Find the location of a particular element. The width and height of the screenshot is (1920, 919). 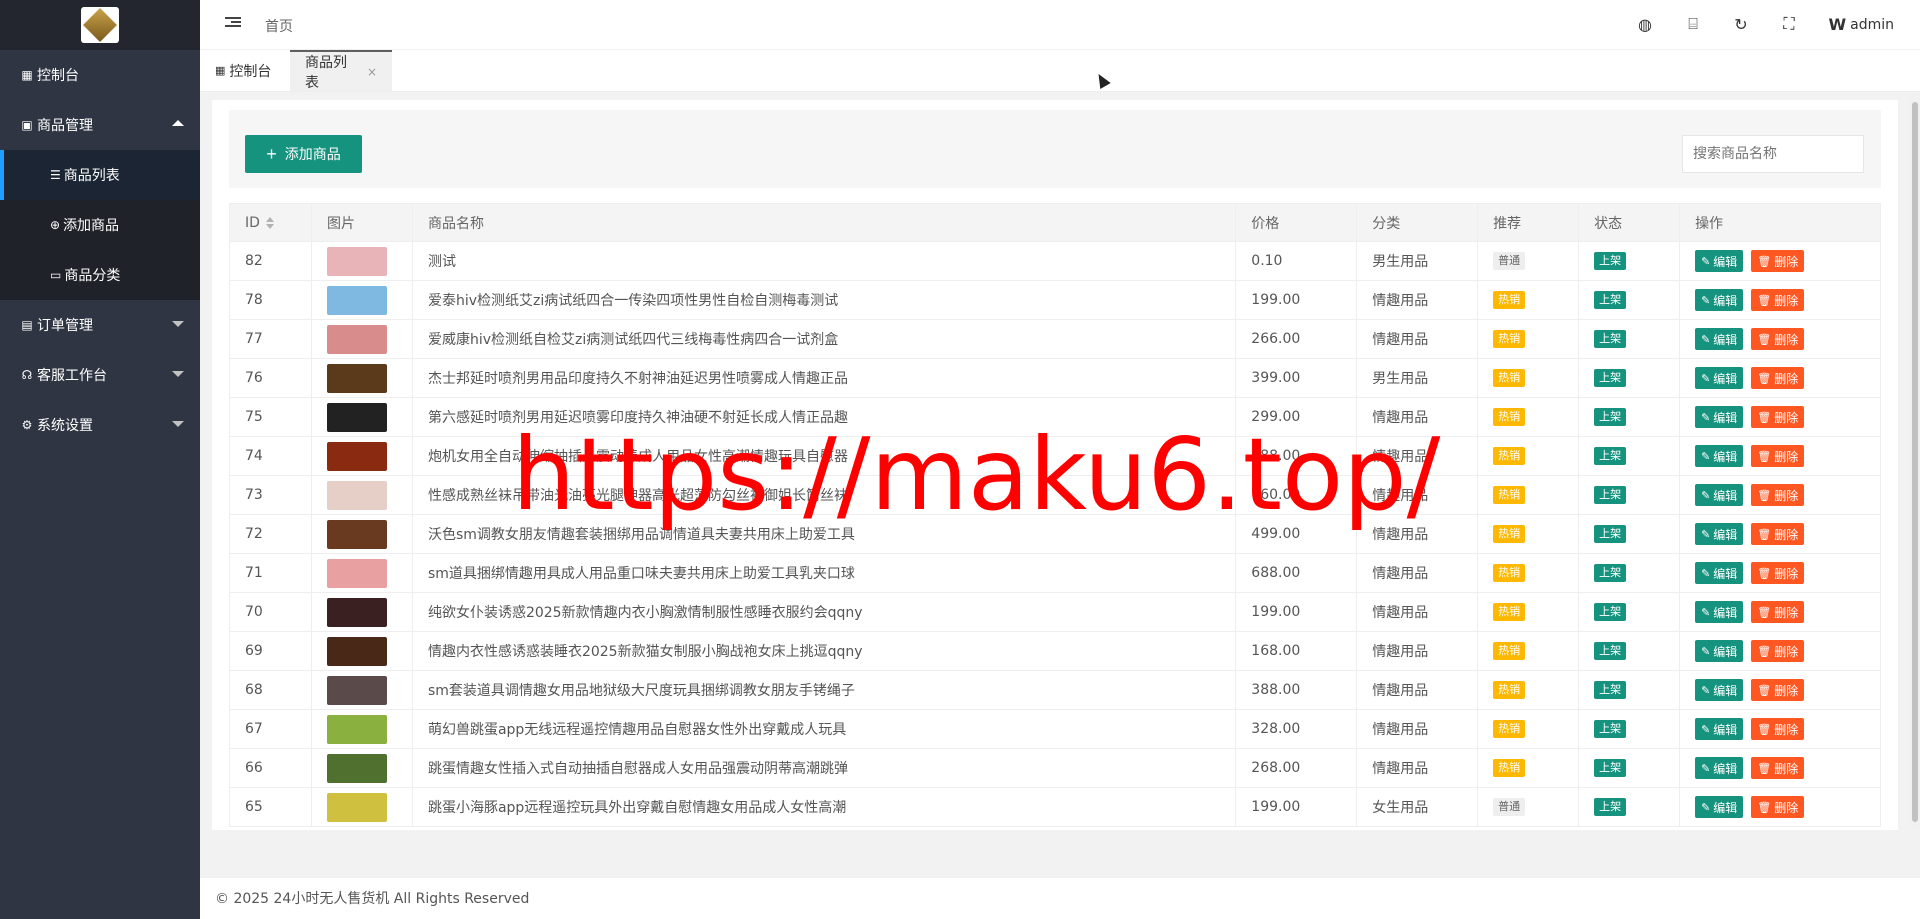

col-header-id: ID is located at coordinates (270, 222).